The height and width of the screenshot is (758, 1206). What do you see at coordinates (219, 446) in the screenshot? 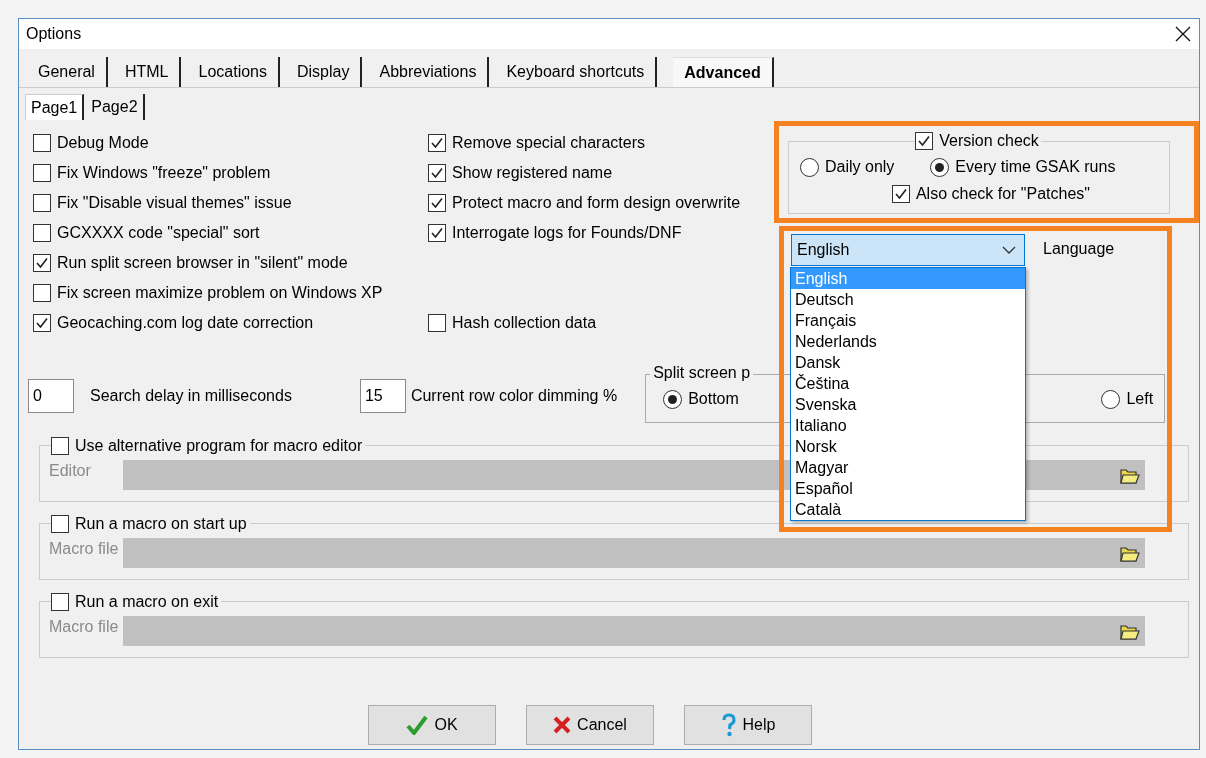
I see `checkbox-label: Use alternative program for macro editor` at bounding box center [219, 446].